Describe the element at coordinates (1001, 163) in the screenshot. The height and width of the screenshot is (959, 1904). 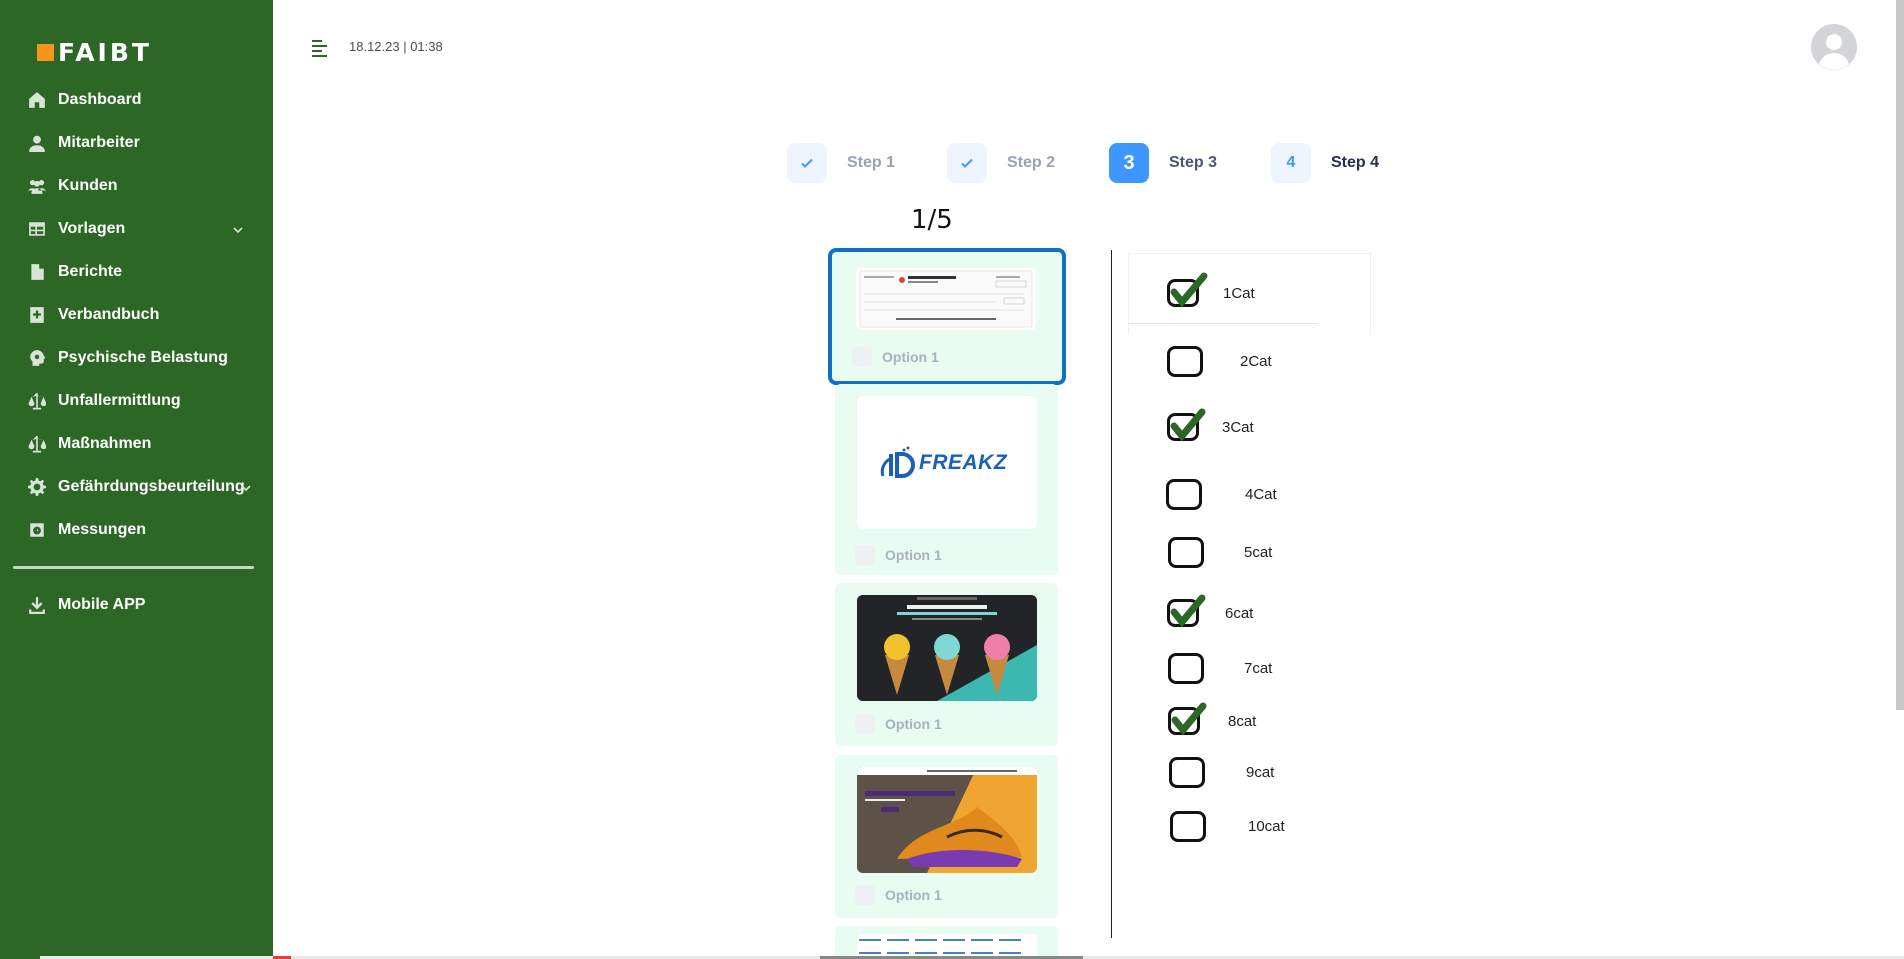
I see `step-2: Step 2` at that location.